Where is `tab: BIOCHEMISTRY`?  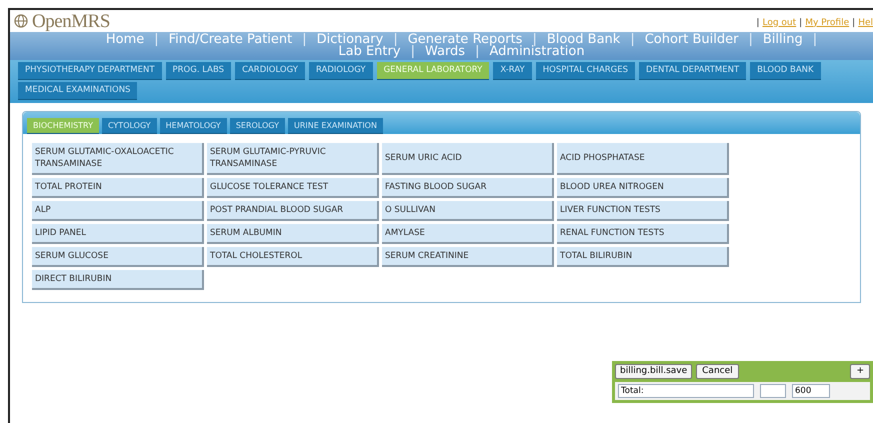
tab: BIOCHEMISTRY is located at coordinates (63, 126).